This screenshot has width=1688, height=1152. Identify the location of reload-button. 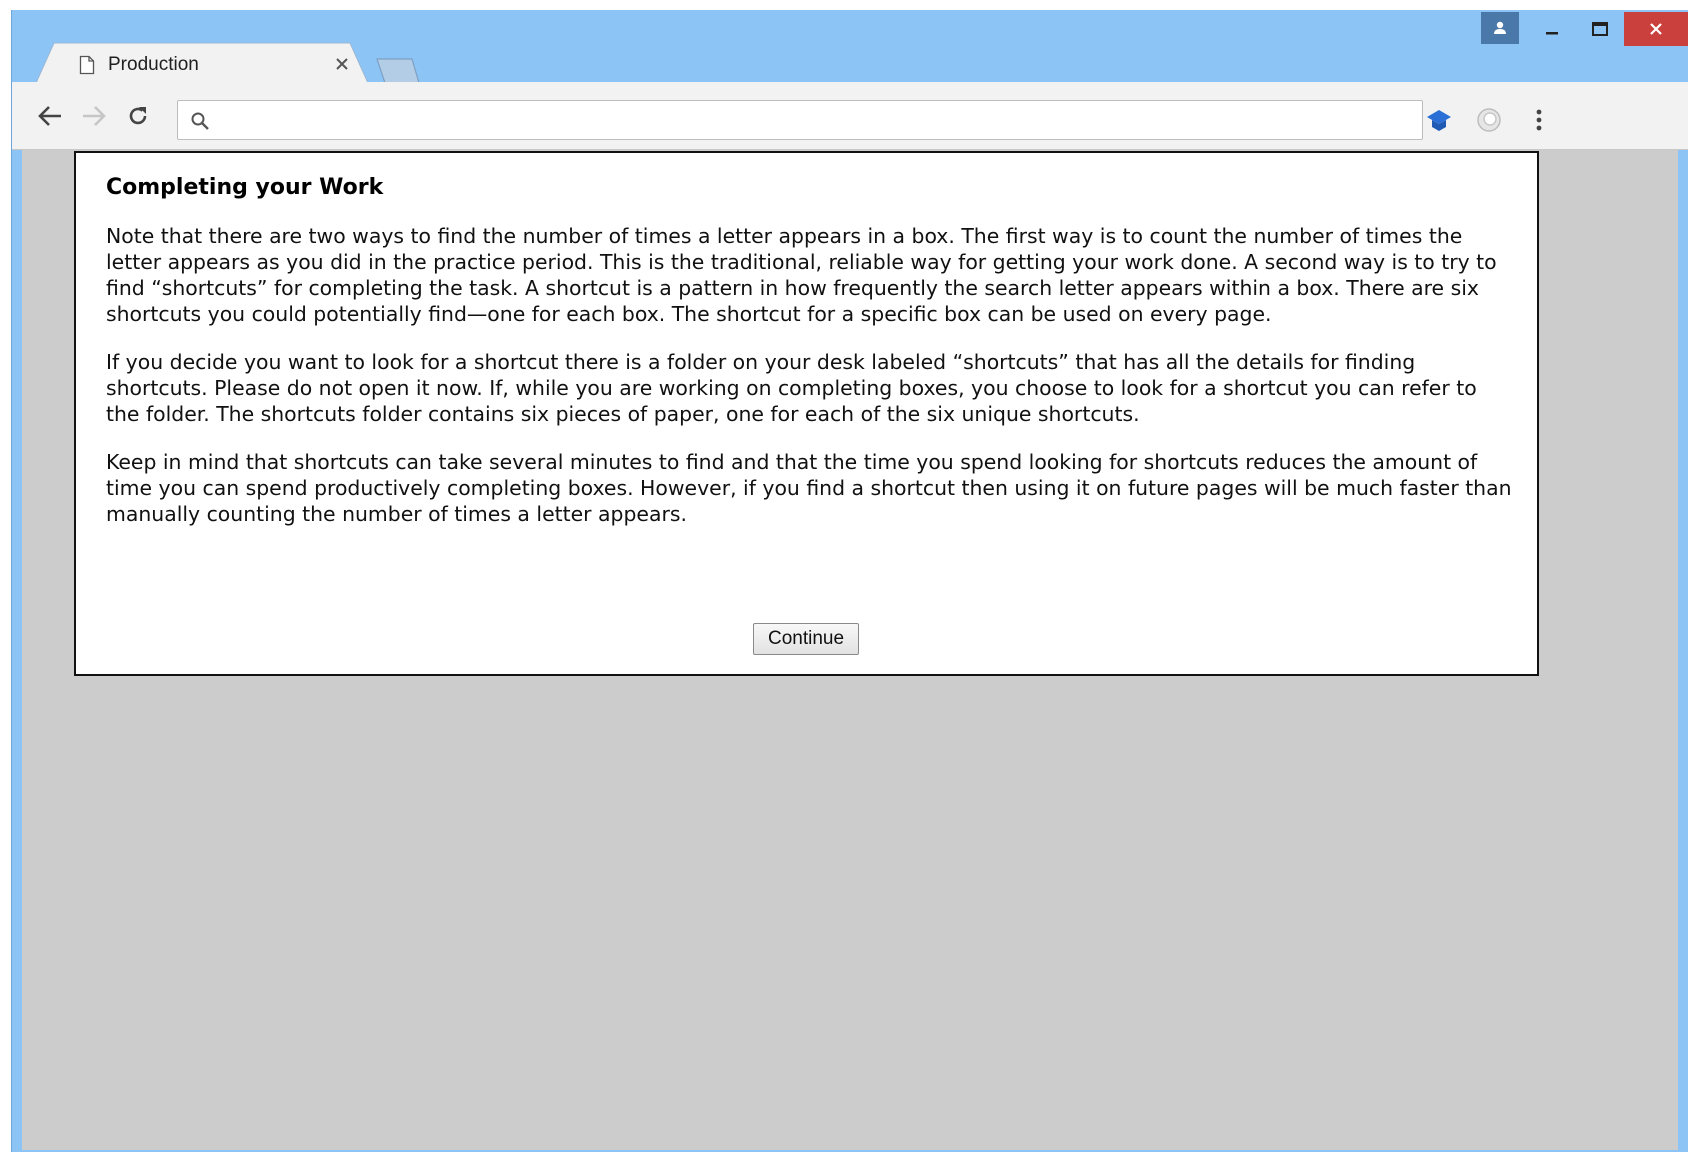
(138, 116).